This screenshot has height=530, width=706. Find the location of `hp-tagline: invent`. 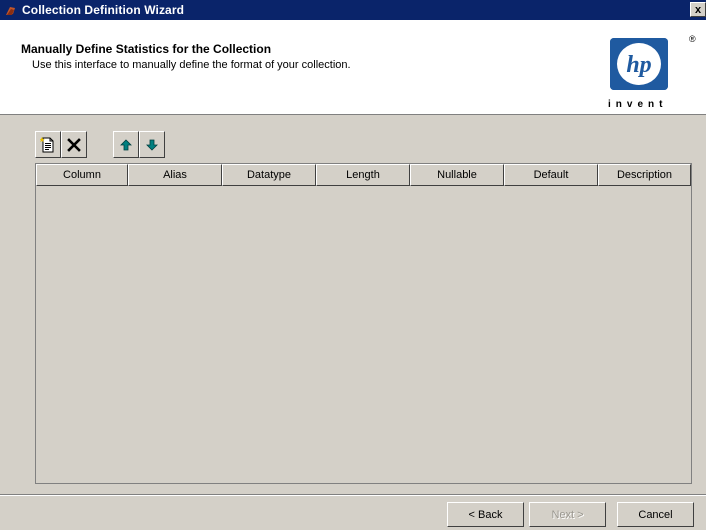

hp-tagline: invent is located at coordinates (638, 104).